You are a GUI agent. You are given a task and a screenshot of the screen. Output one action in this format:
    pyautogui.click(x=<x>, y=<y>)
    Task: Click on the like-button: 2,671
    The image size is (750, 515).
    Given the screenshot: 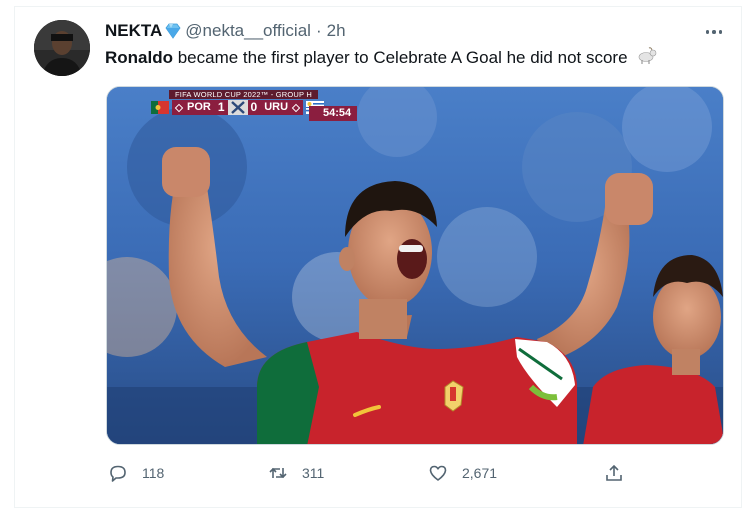 What is the action you would take?
    pyautogui.click(x=462, y=473)
    